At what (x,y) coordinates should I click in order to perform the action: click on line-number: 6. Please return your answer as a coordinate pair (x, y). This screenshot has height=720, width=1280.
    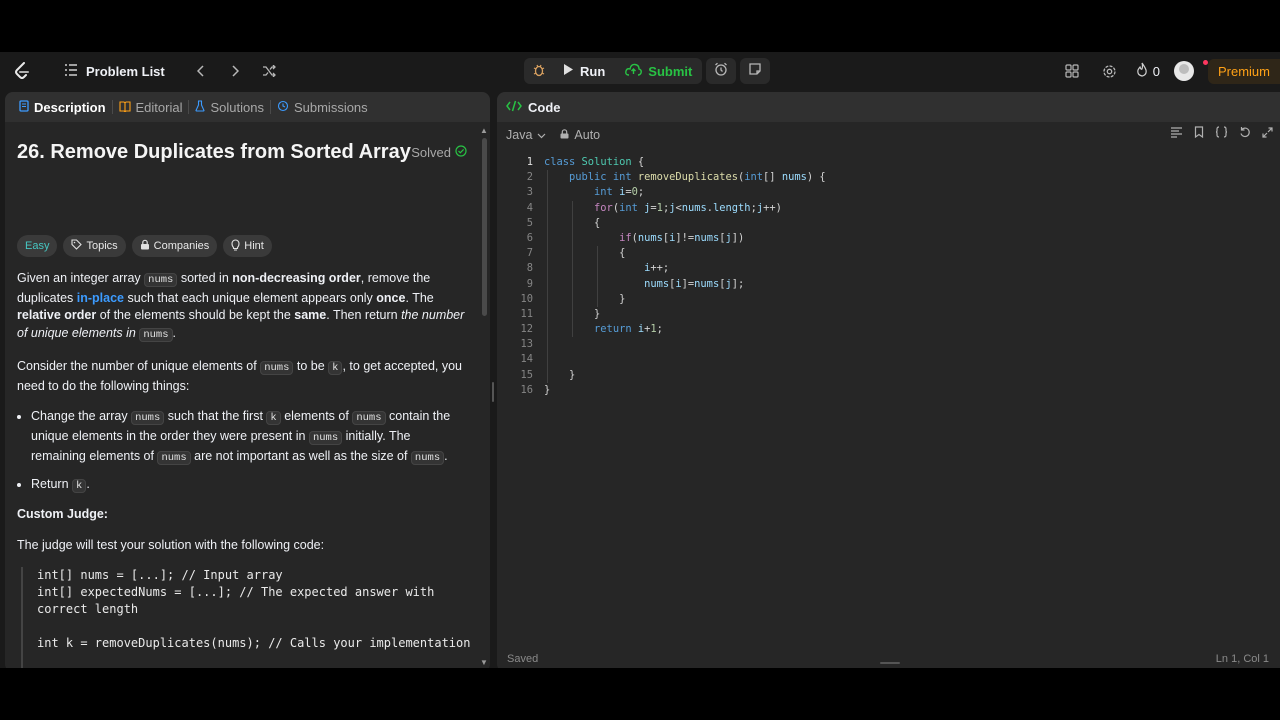
    Looking at the image, I should click on (529, 237).